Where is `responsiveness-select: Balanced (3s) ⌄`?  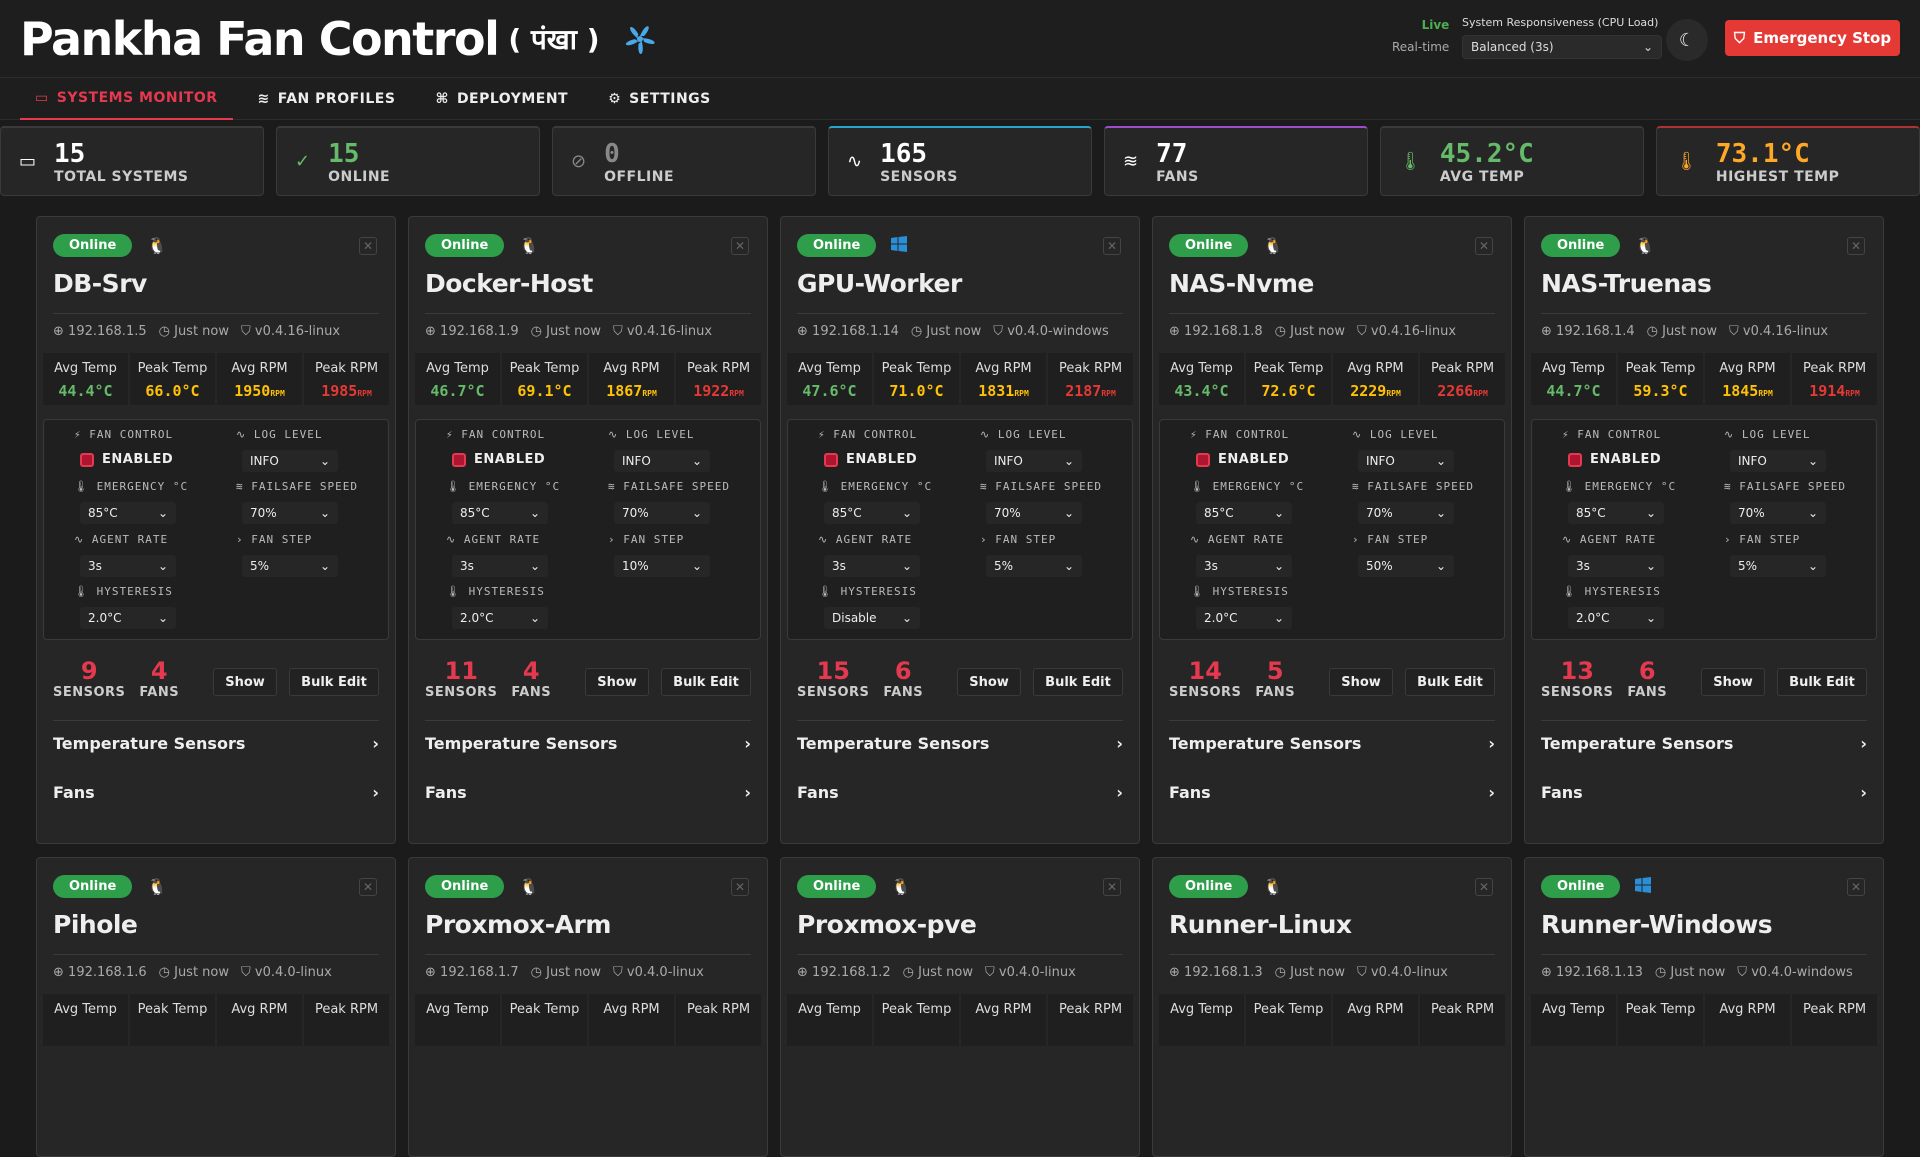 responsiveness-select: Balanced (3s) ⌄ is located at coordinates (1562, 47).